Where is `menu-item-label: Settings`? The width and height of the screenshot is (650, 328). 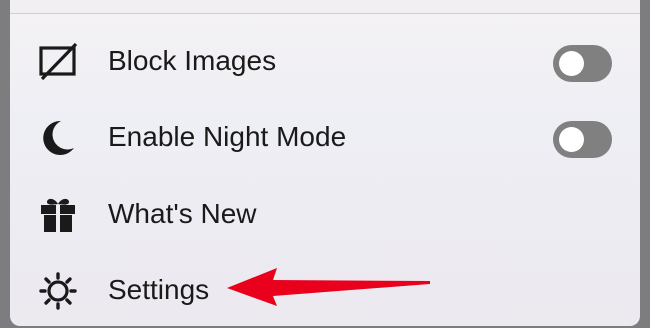
menu-item-label: Settings is located at coordinates (159, 289).